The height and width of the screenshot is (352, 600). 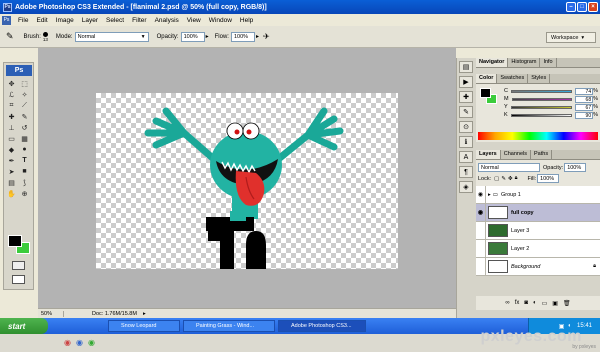 I want to click on move-icon: ✥, so click(x=11, y=83).